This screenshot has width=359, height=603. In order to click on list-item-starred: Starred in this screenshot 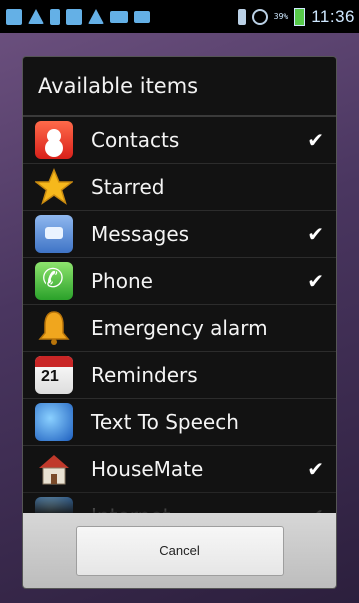, I will do `click(179, 187)`.